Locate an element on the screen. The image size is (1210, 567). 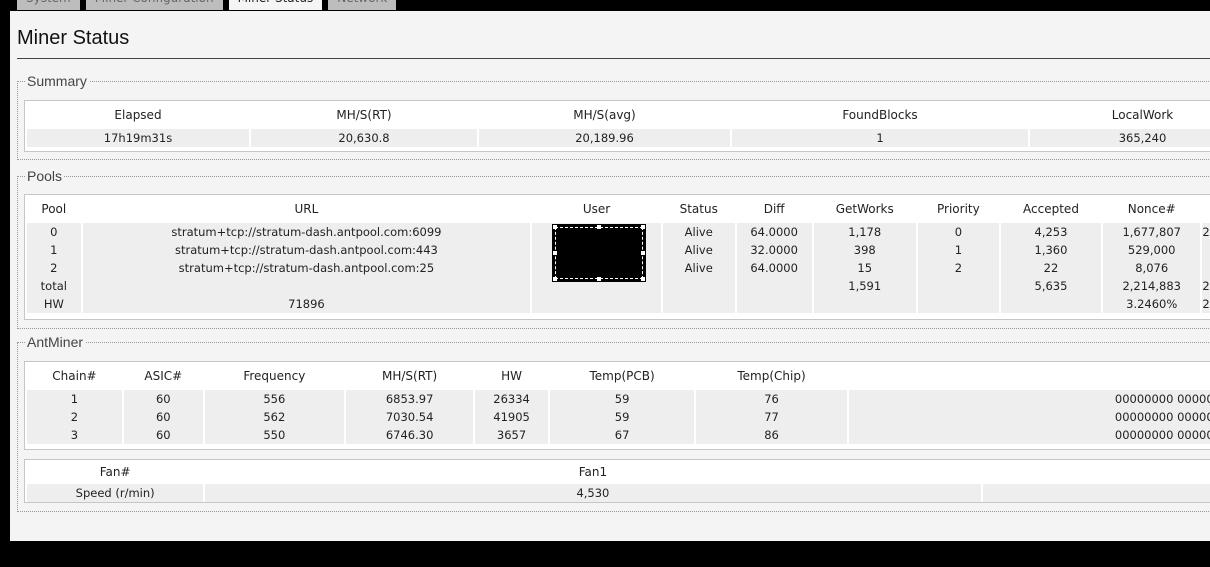
pool-cell: 32.0000 is located at coordinates (774, 250).